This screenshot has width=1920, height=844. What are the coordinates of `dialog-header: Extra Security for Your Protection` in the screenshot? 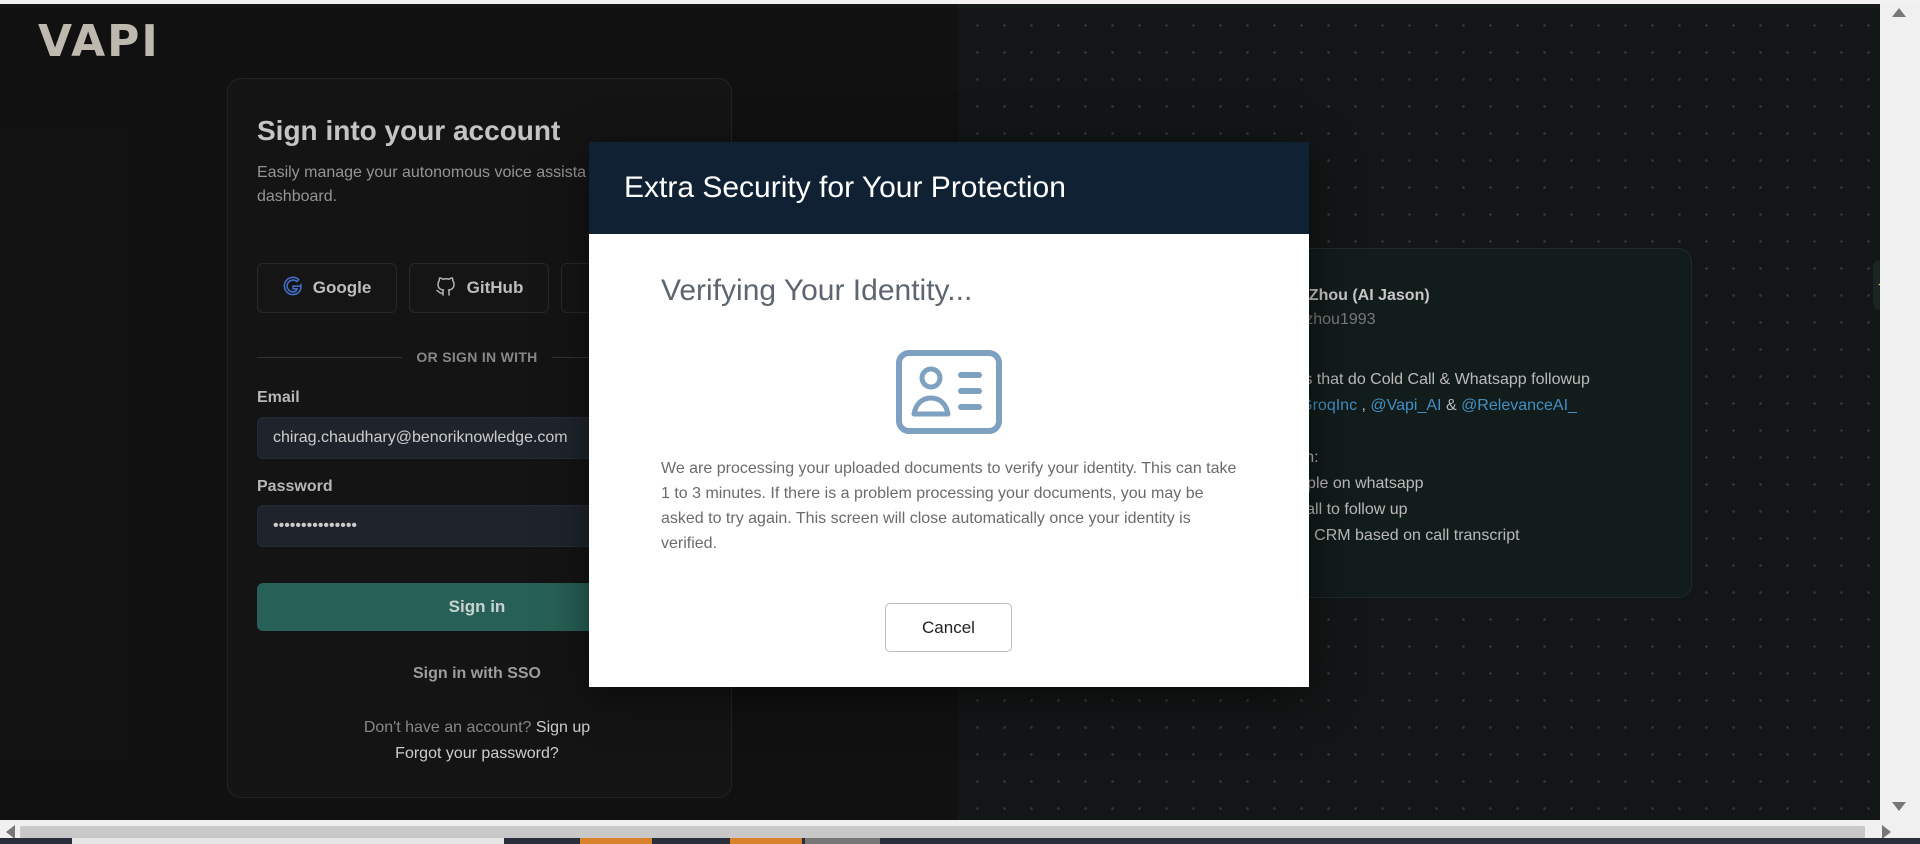 It's located at (949, 188).